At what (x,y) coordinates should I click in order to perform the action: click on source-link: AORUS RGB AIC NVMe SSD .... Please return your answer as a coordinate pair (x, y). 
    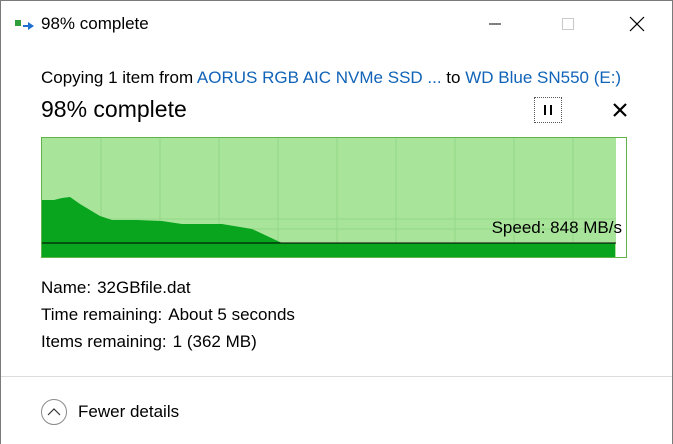
    Looking at the image, I should click on (319, 77).